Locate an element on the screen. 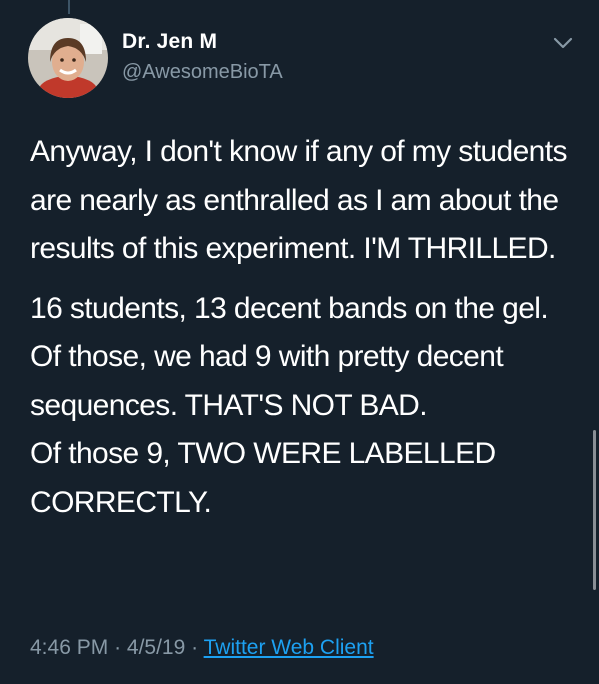 The image size is (599, 684). scrollbar is located at coordinates (594, 510).